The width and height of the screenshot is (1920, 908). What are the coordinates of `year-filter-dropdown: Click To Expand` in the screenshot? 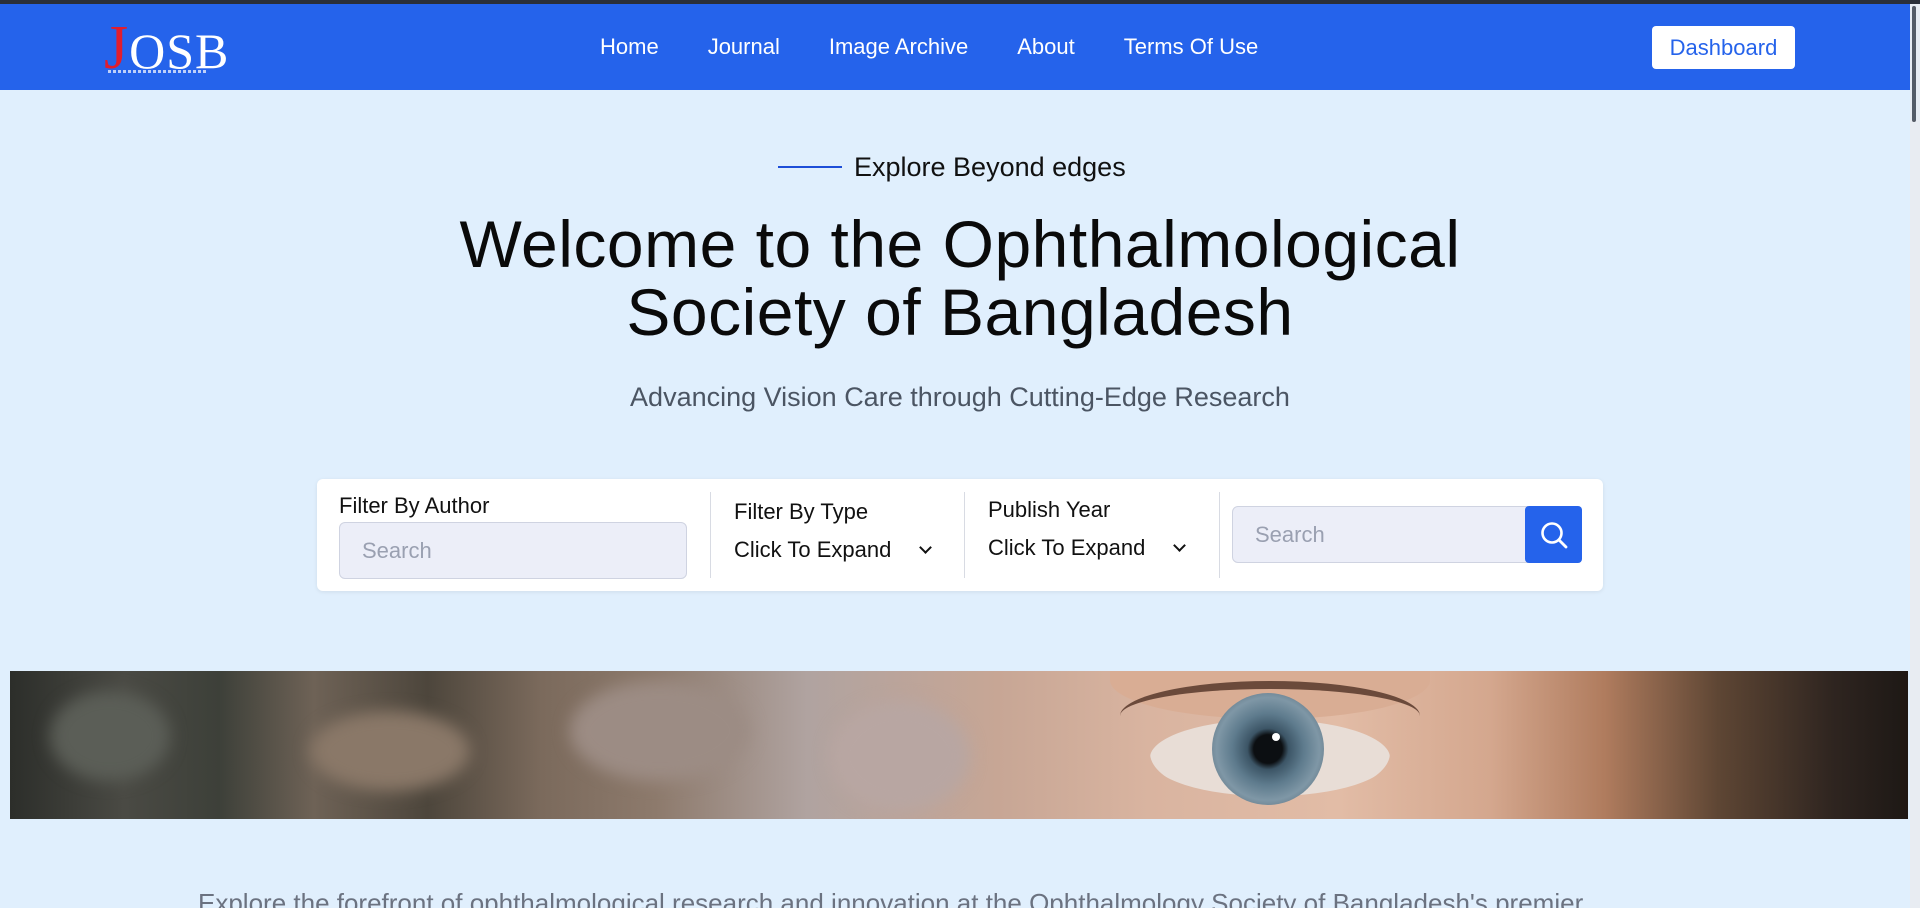 It's located at (1087, 548).